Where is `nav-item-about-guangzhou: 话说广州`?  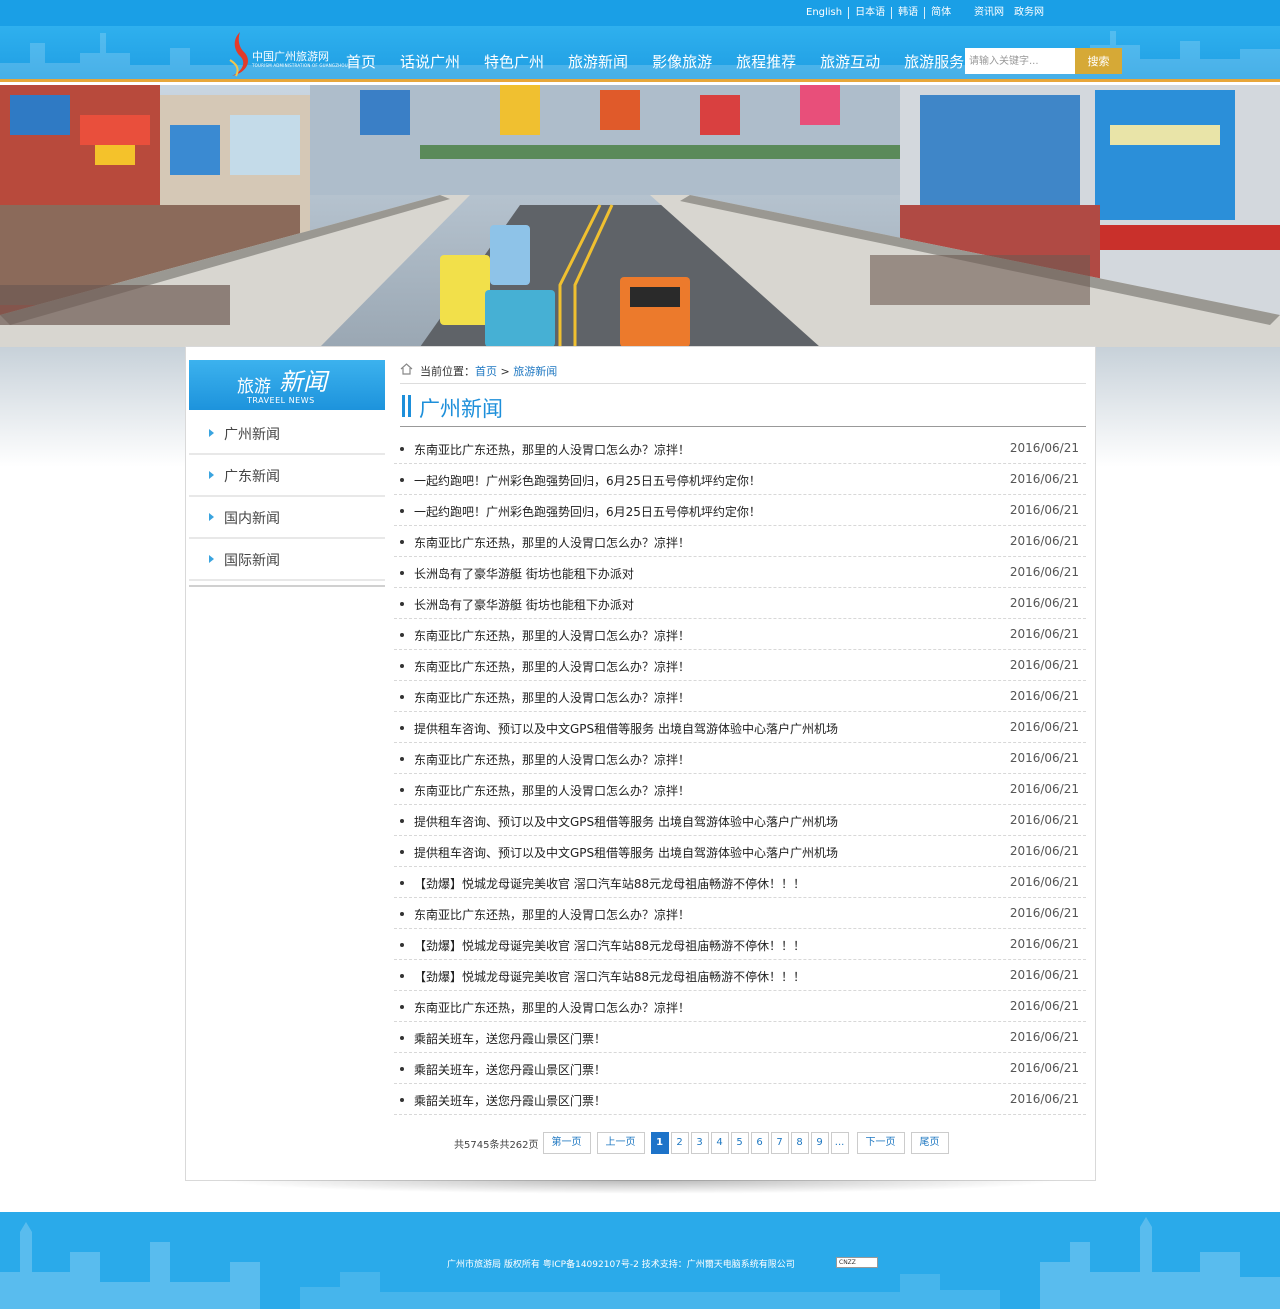 nav-item-about-guangzhou: 话说广州 is located at coordinates (430, 62).